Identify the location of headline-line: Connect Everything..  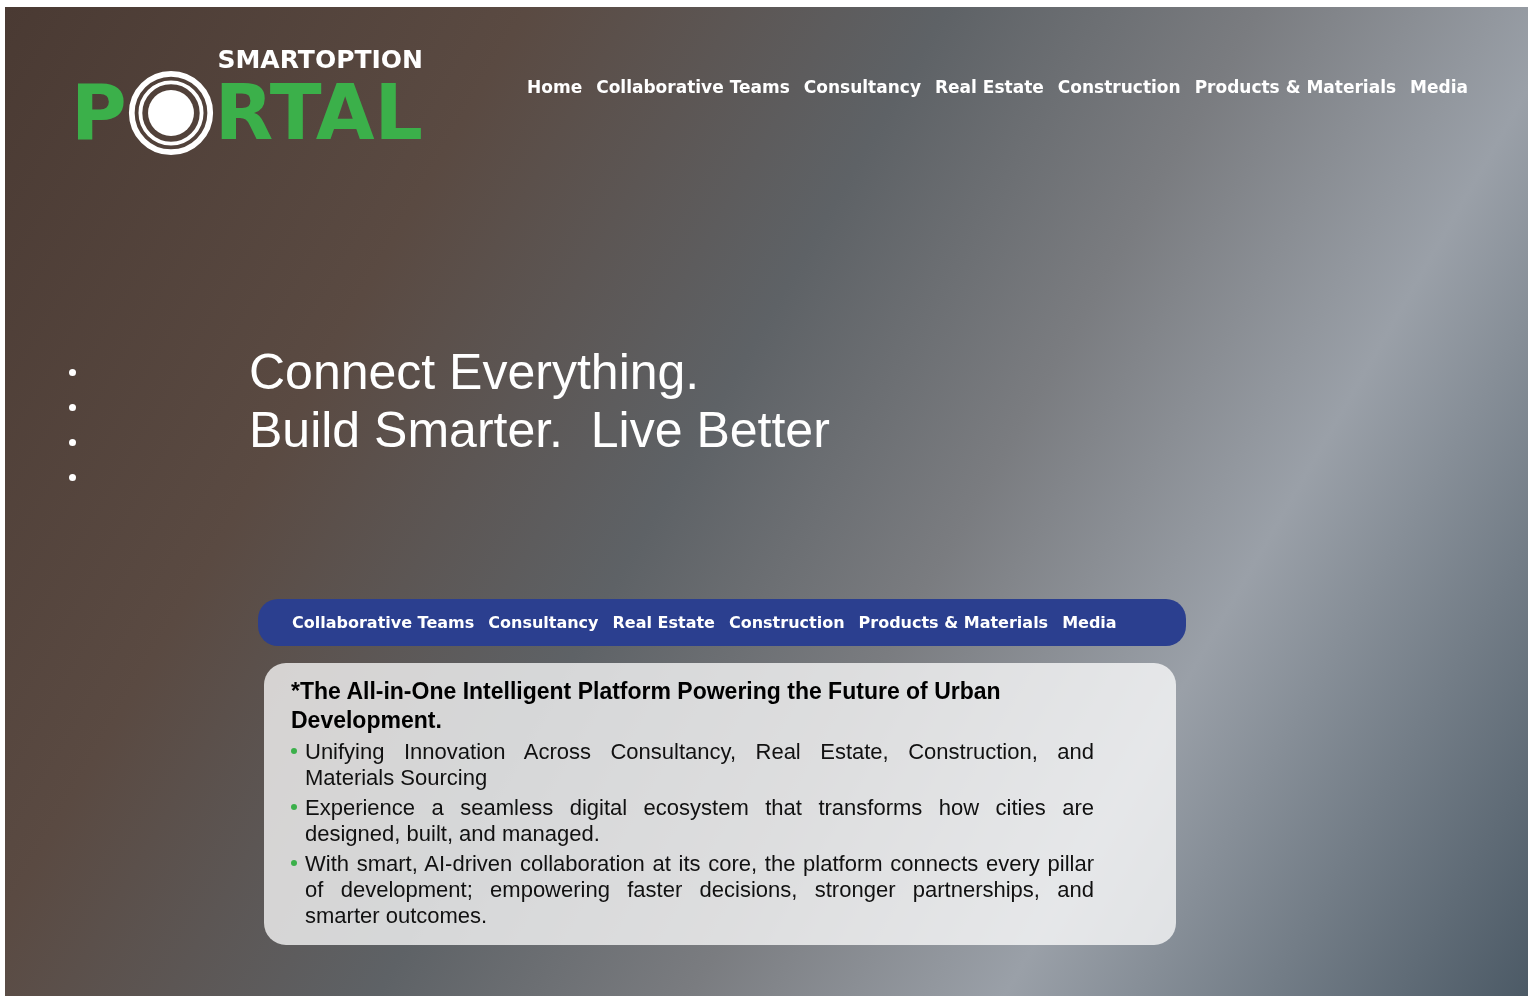
(475, 372).